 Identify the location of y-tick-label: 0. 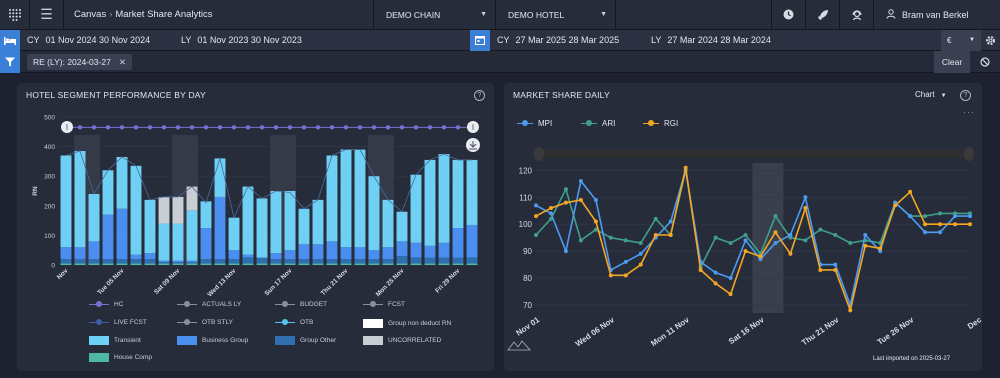
(53, 266).